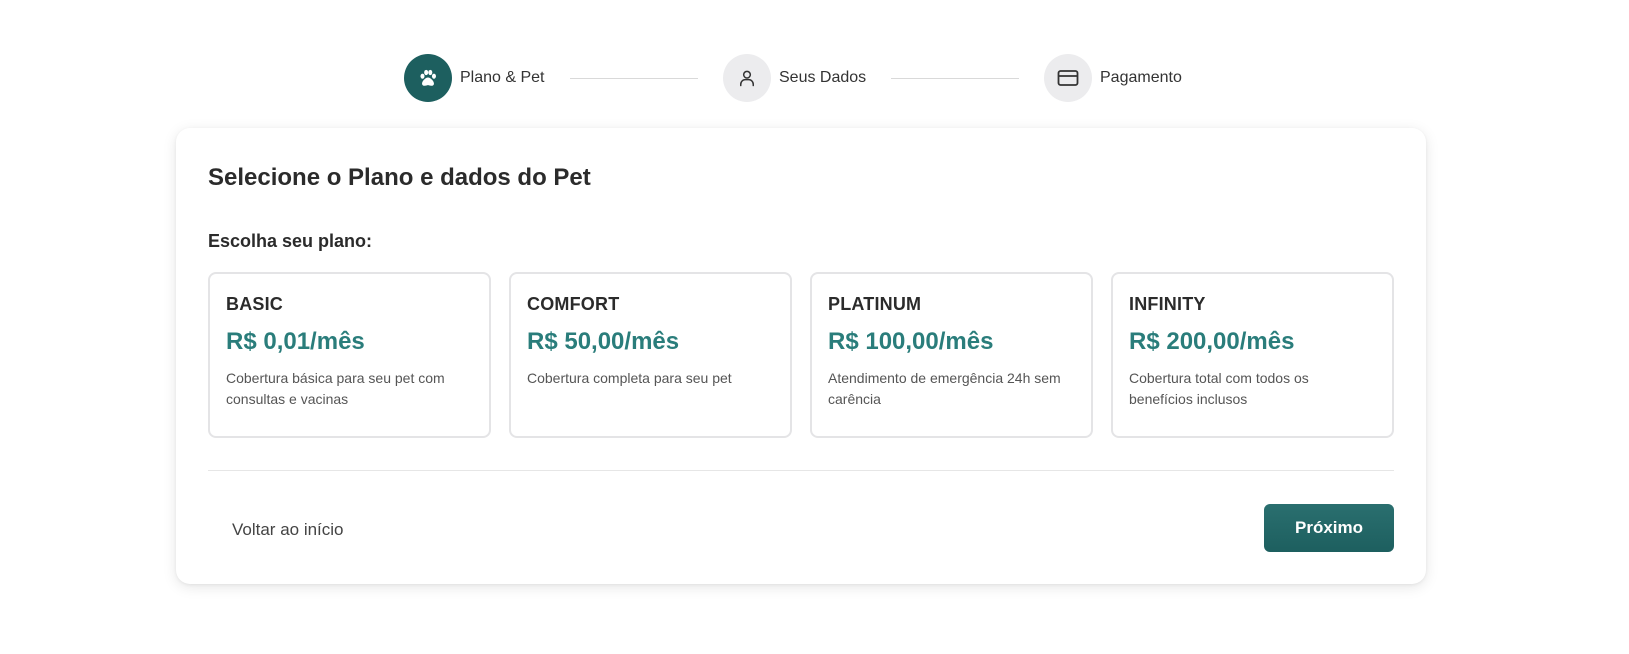  Describe the element at coordinates (290, 241) in the screenshot. I see `plans-label: Escolha seu plano:` at that location.